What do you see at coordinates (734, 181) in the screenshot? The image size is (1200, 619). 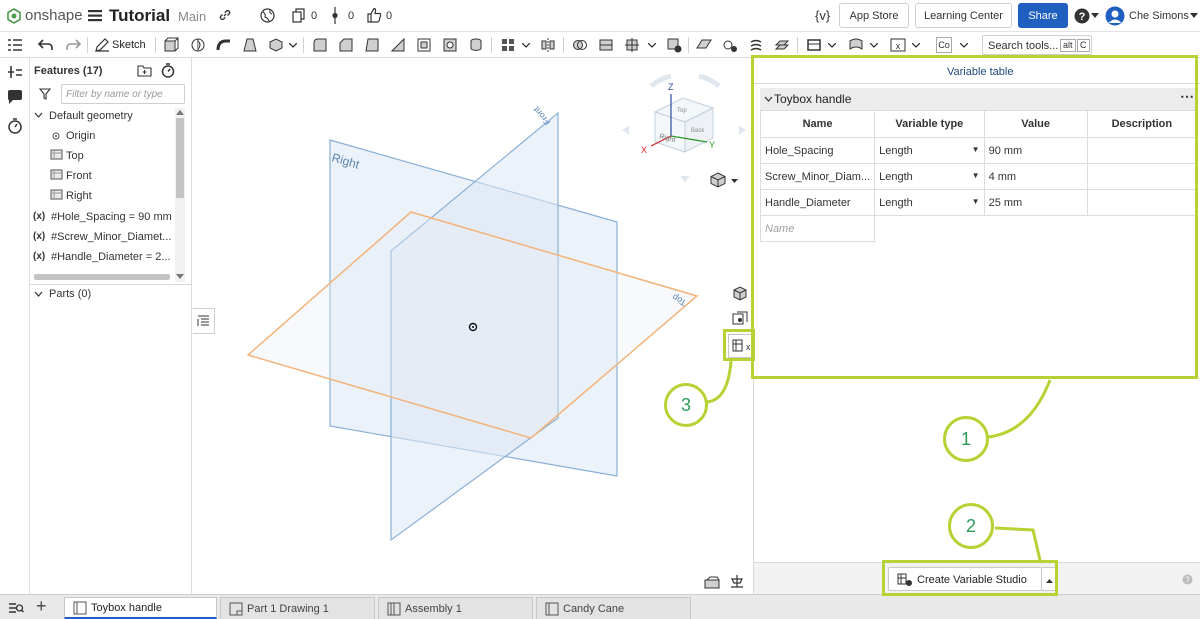 I see `view-options-chevron-icon` at bounding box center [734, 181].